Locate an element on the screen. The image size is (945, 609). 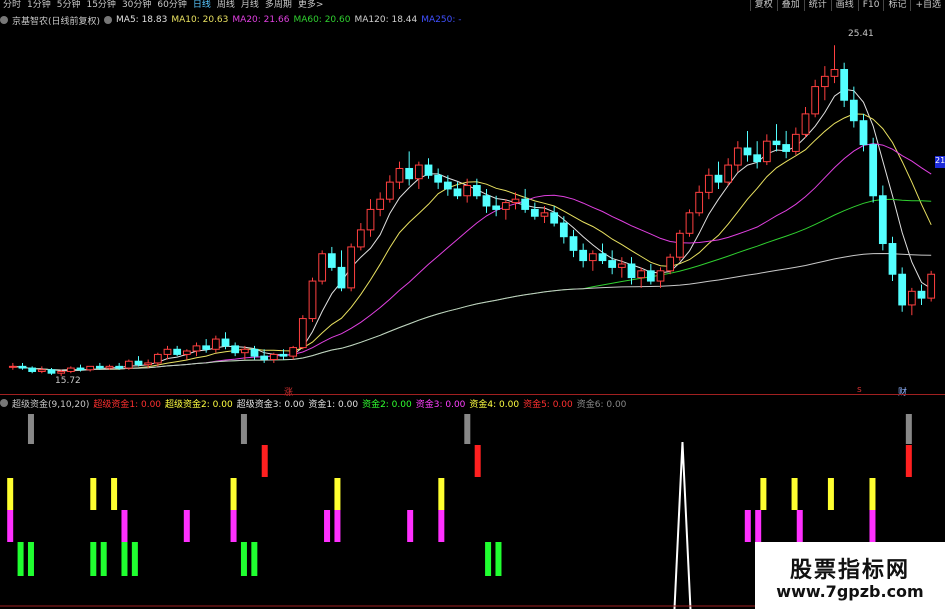
panel-separator is located at coordinates (472, 394).